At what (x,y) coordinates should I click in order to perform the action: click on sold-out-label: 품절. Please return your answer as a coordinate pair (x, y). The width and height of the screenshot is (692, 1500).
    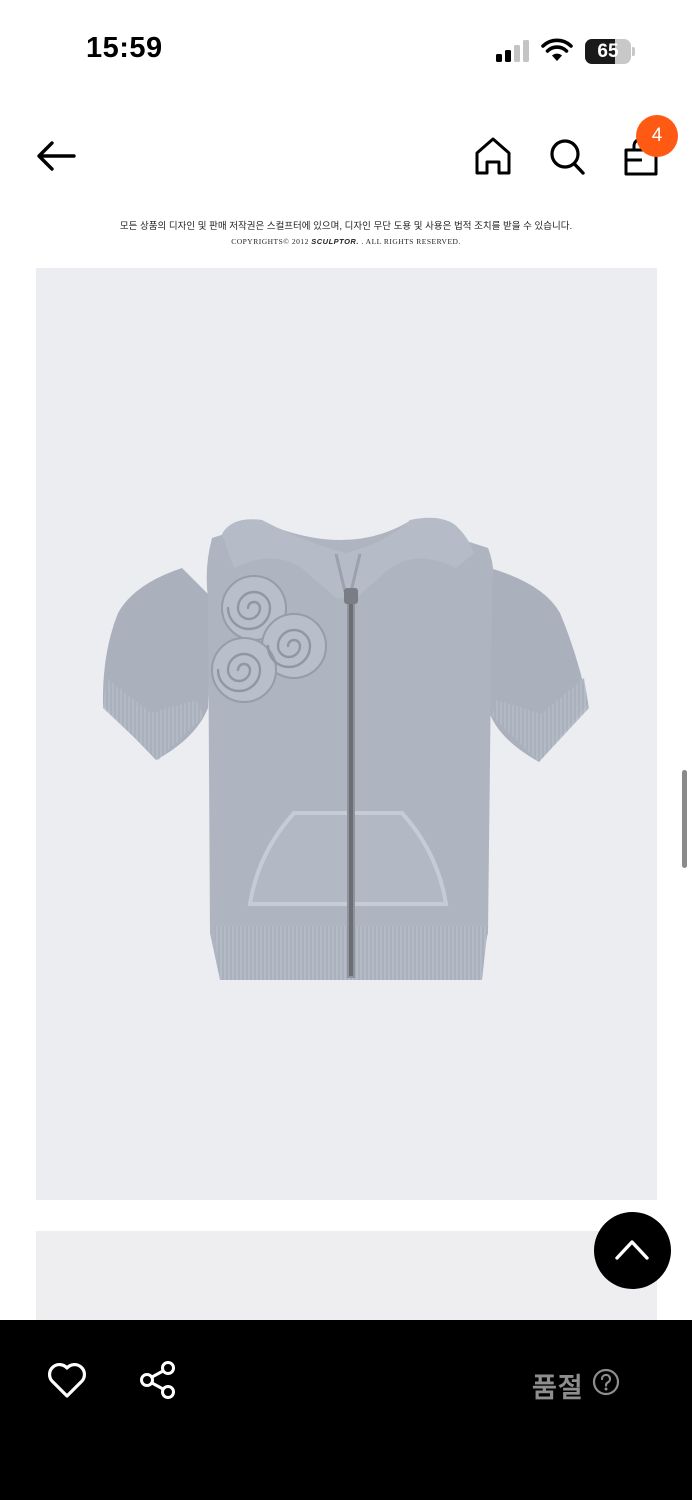
    Looking at the image, I should click on (558, 1388).